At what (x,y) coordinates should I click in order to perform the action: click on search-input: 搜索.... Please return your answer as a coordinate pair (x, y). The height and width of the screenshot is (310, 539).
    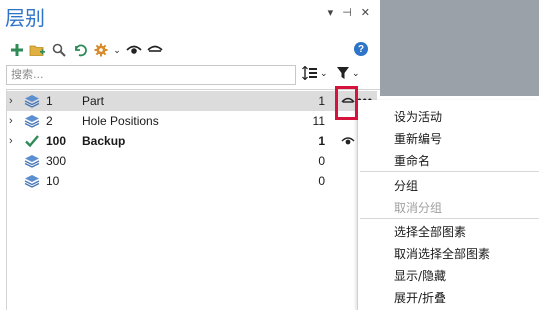
    Looking at the image, I should click on (151, 75).